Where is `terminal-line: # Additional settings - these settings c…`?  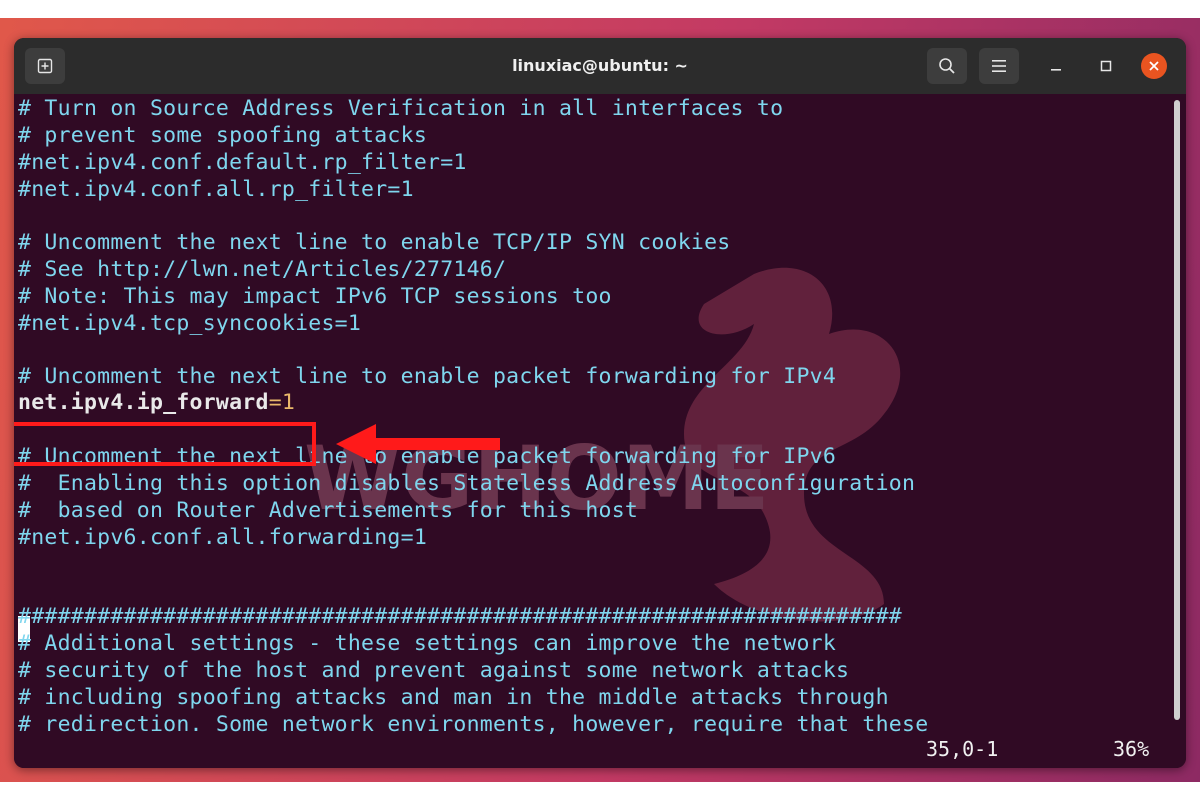
terminal-line: # Additional settings - these settings c… is located at coordinates (427, 643).